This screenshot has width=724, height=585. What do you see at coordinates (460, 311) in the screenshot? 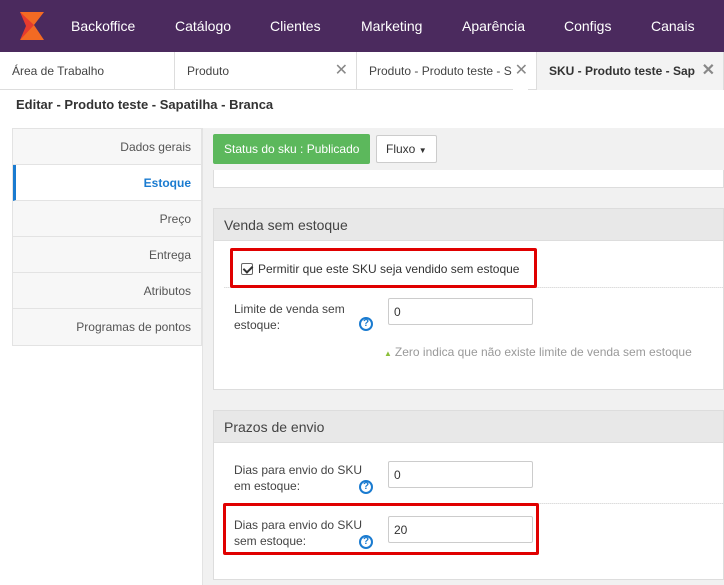
I see `limit-input` at bounding box center [460, 311].